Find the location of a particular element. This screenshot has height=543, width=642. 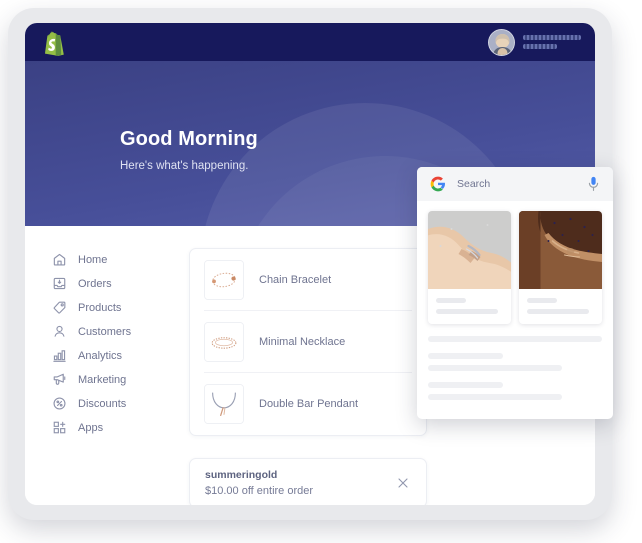

sidebar-item-customers: Customers is located at coordinates (111, 331).